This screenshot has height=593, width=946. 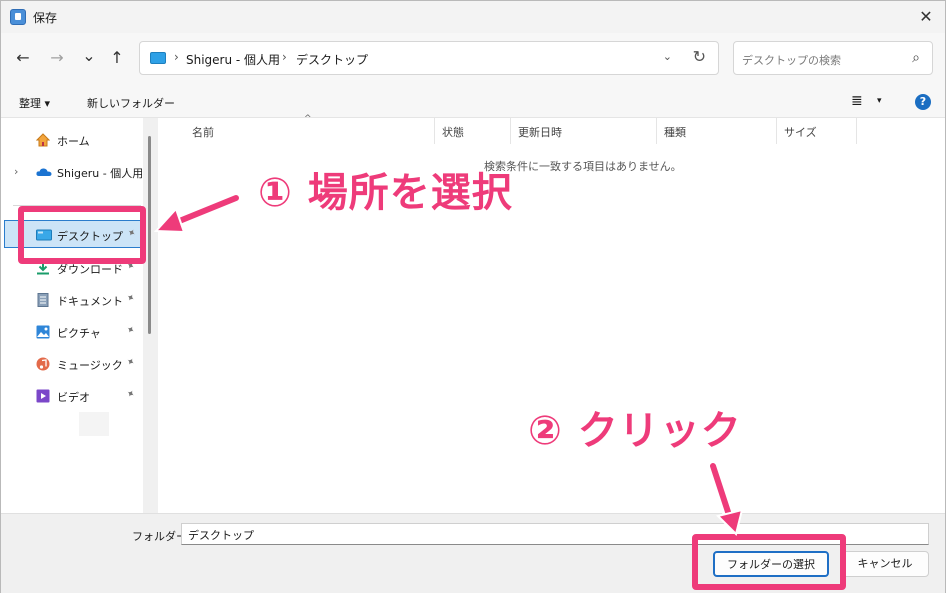 What do you see at coordinates (203, 132) in the screenshot?
I see `column-header-name: 名前` at bounding box center [203, 132].